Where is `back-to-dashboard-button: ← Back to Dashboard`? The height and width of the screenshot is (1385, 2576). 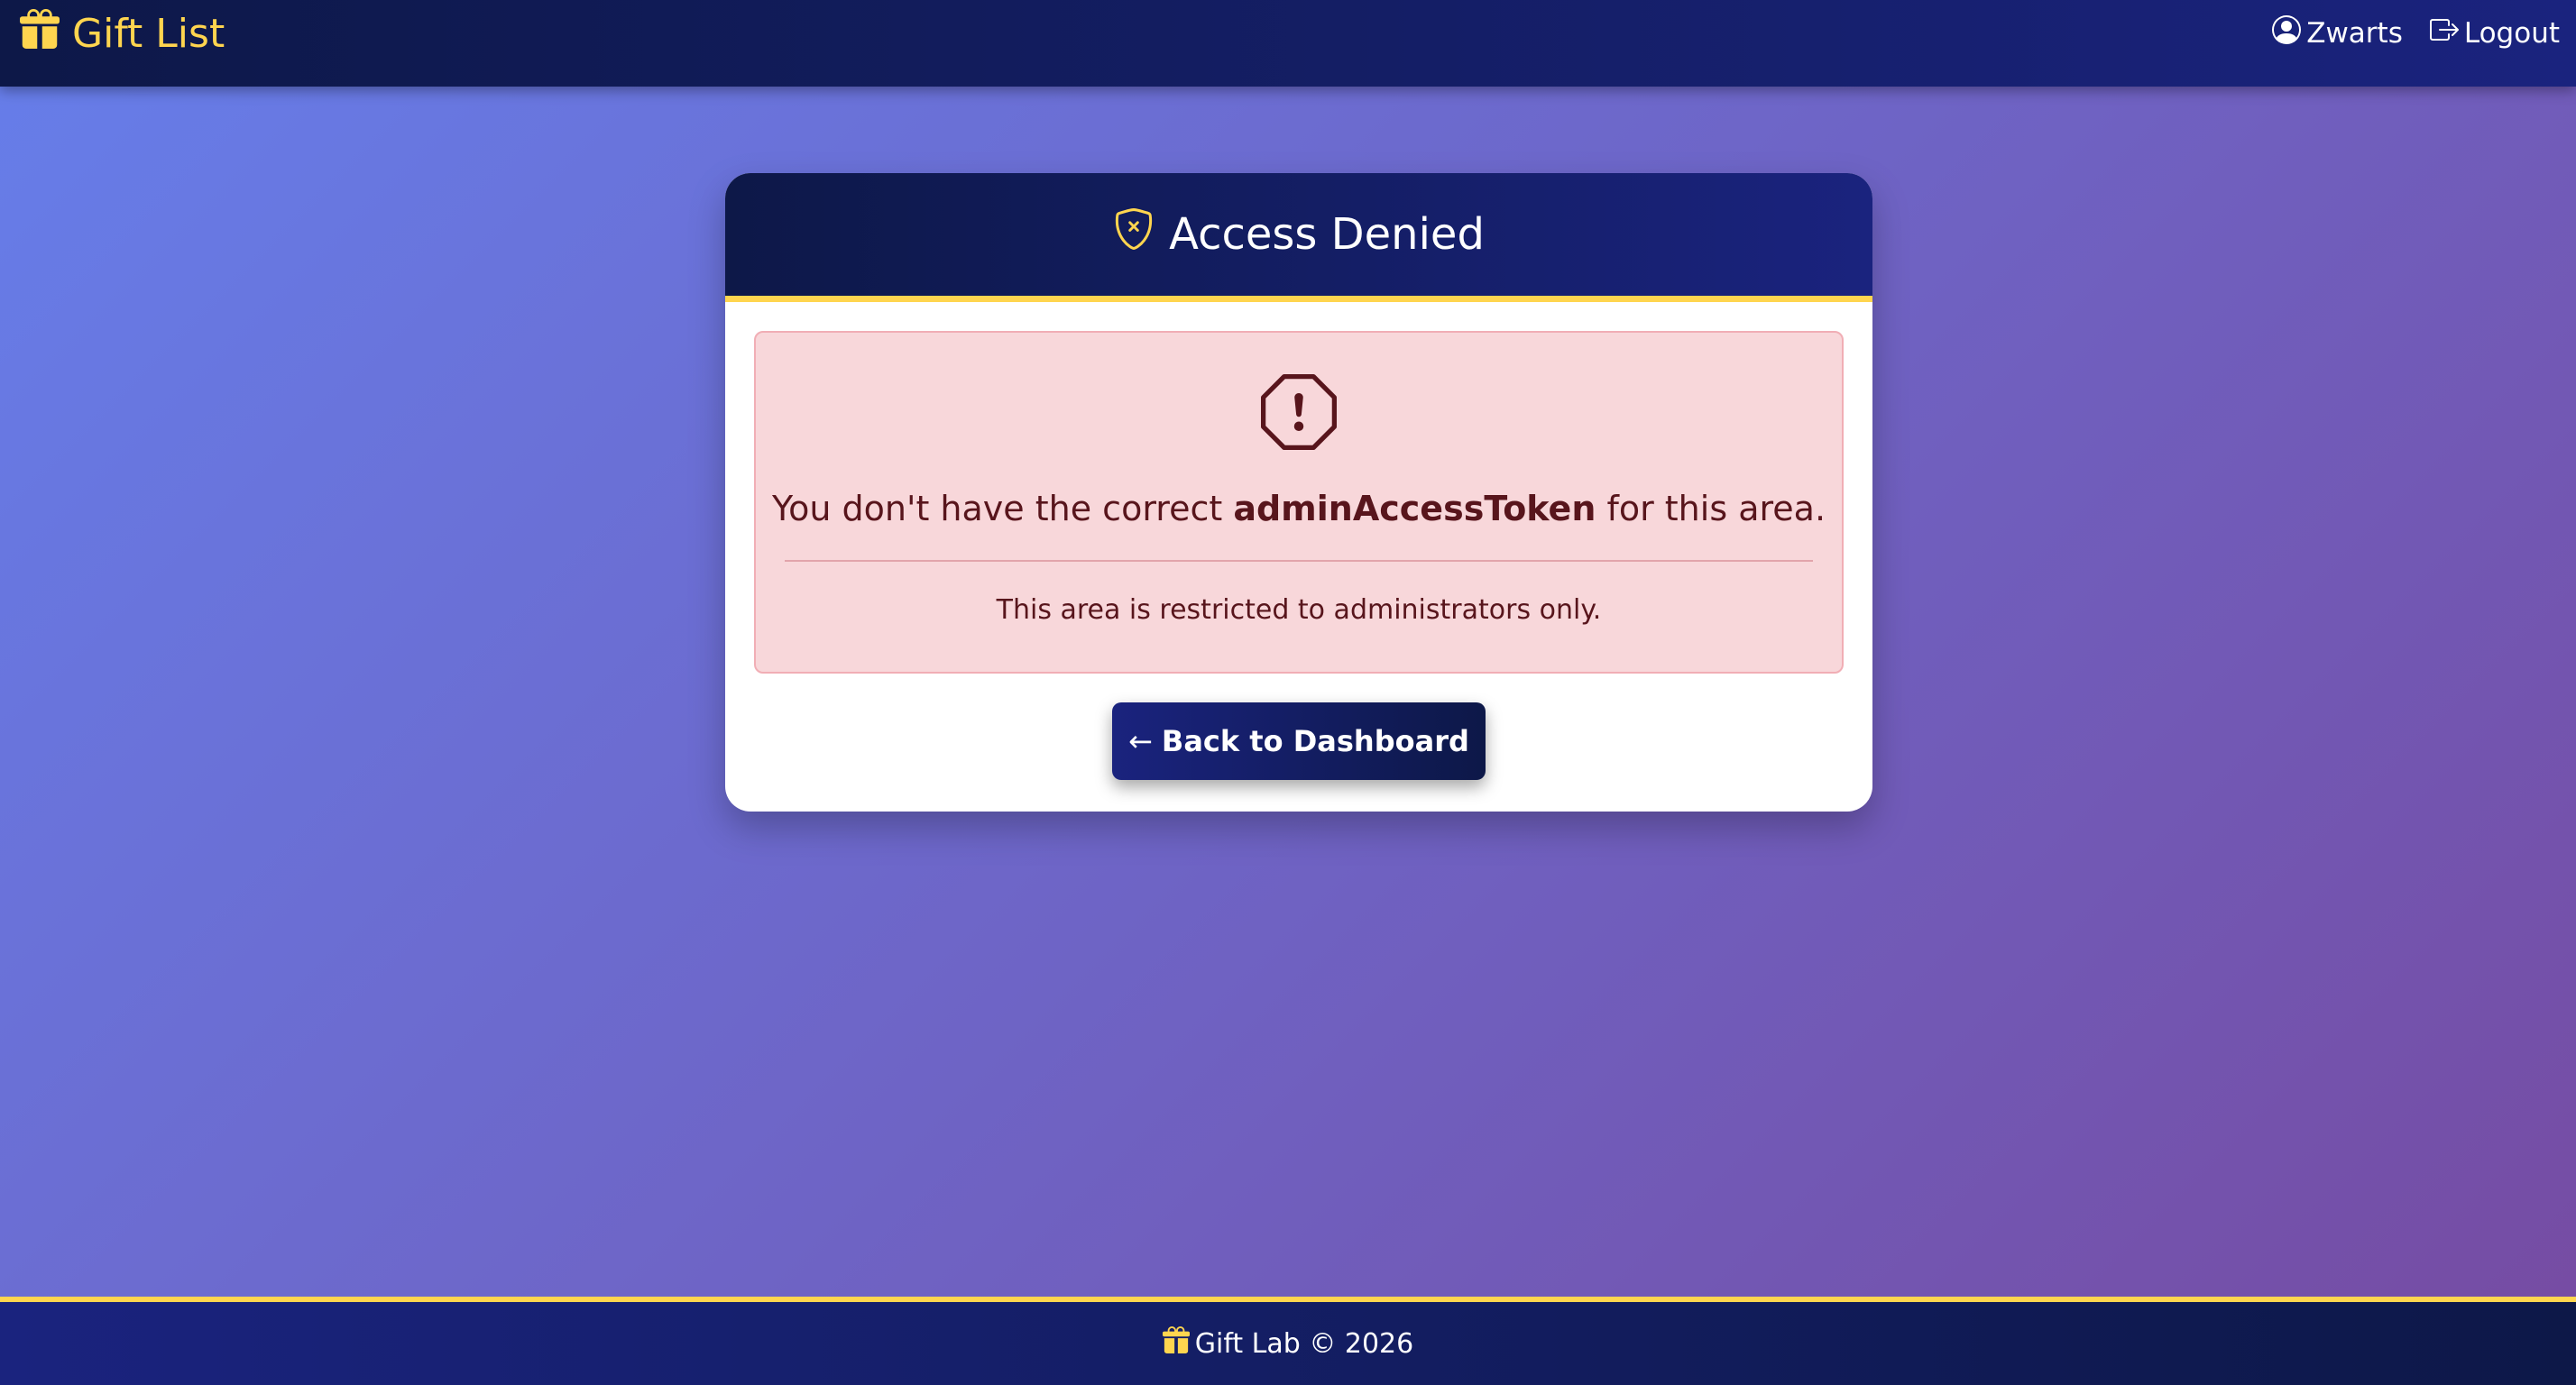
back-to-dashboard-button: ← Back to Dashboard is located at coordinates (1299, 741).